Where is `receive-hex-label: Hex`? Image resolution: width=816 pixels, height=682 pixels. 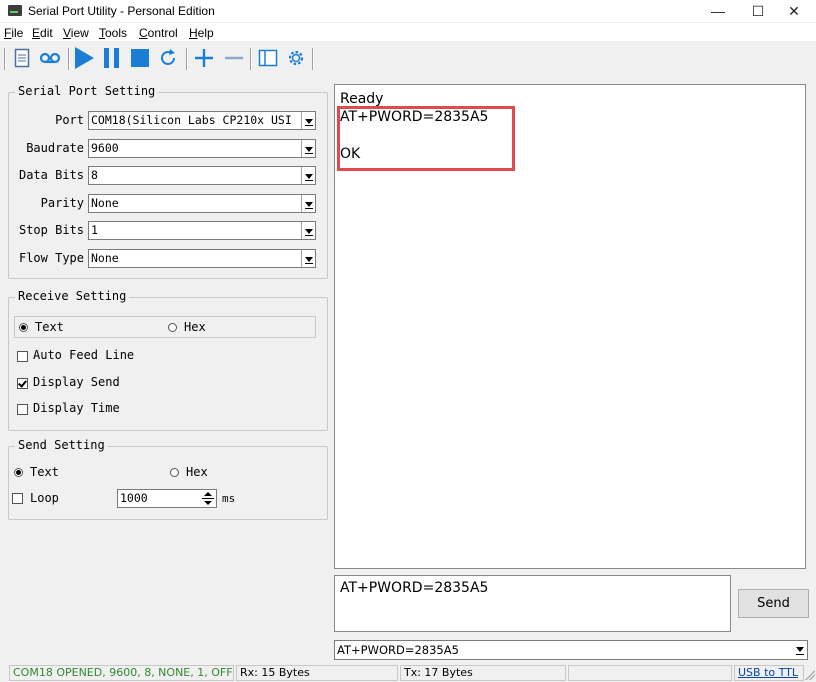
receive-hex-label: Hex is located at coordinates (195, 327).